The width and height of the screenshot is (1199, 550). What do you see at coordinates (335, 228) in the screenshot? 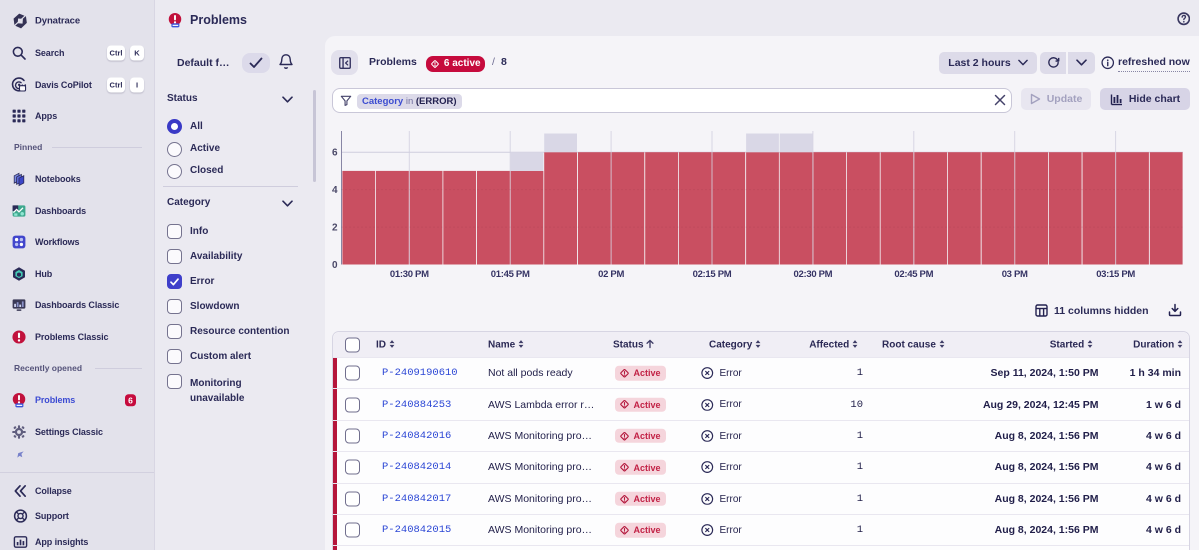
I see `svg-text: 2` at bounding box center [335, 228].